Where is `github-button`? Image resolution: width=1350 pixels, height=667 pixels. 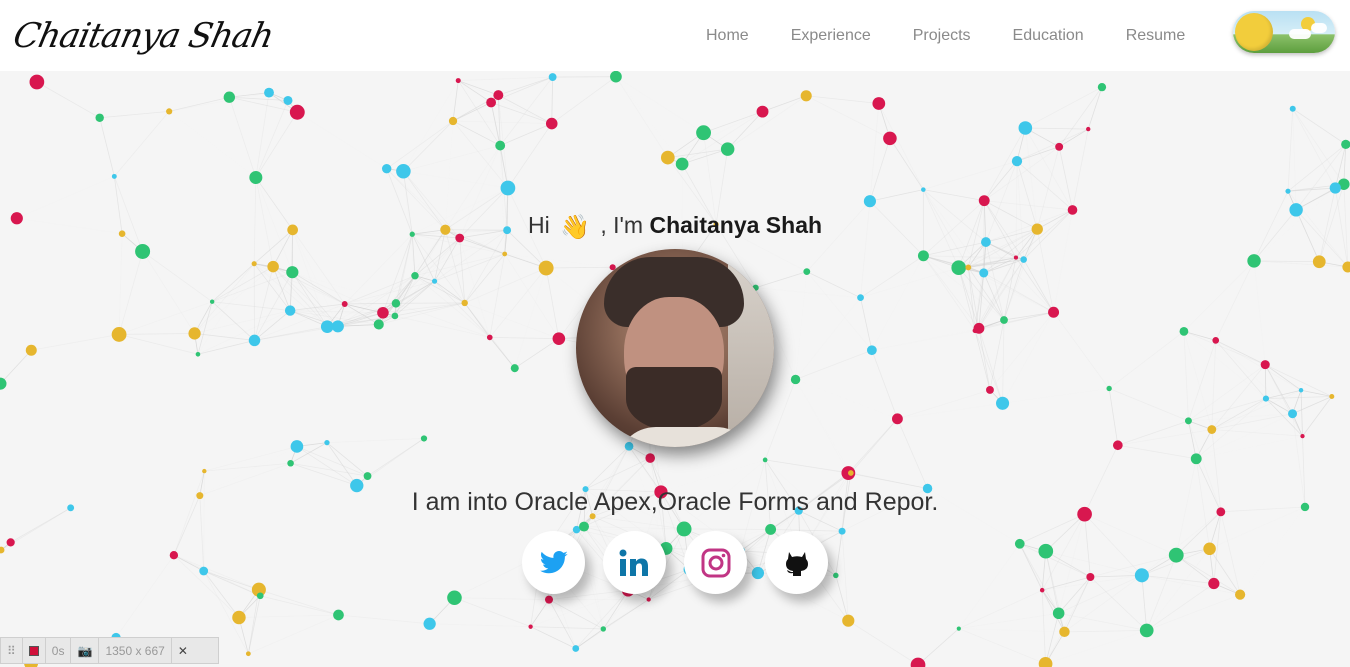 github-button is located at coordinates (796, 562).